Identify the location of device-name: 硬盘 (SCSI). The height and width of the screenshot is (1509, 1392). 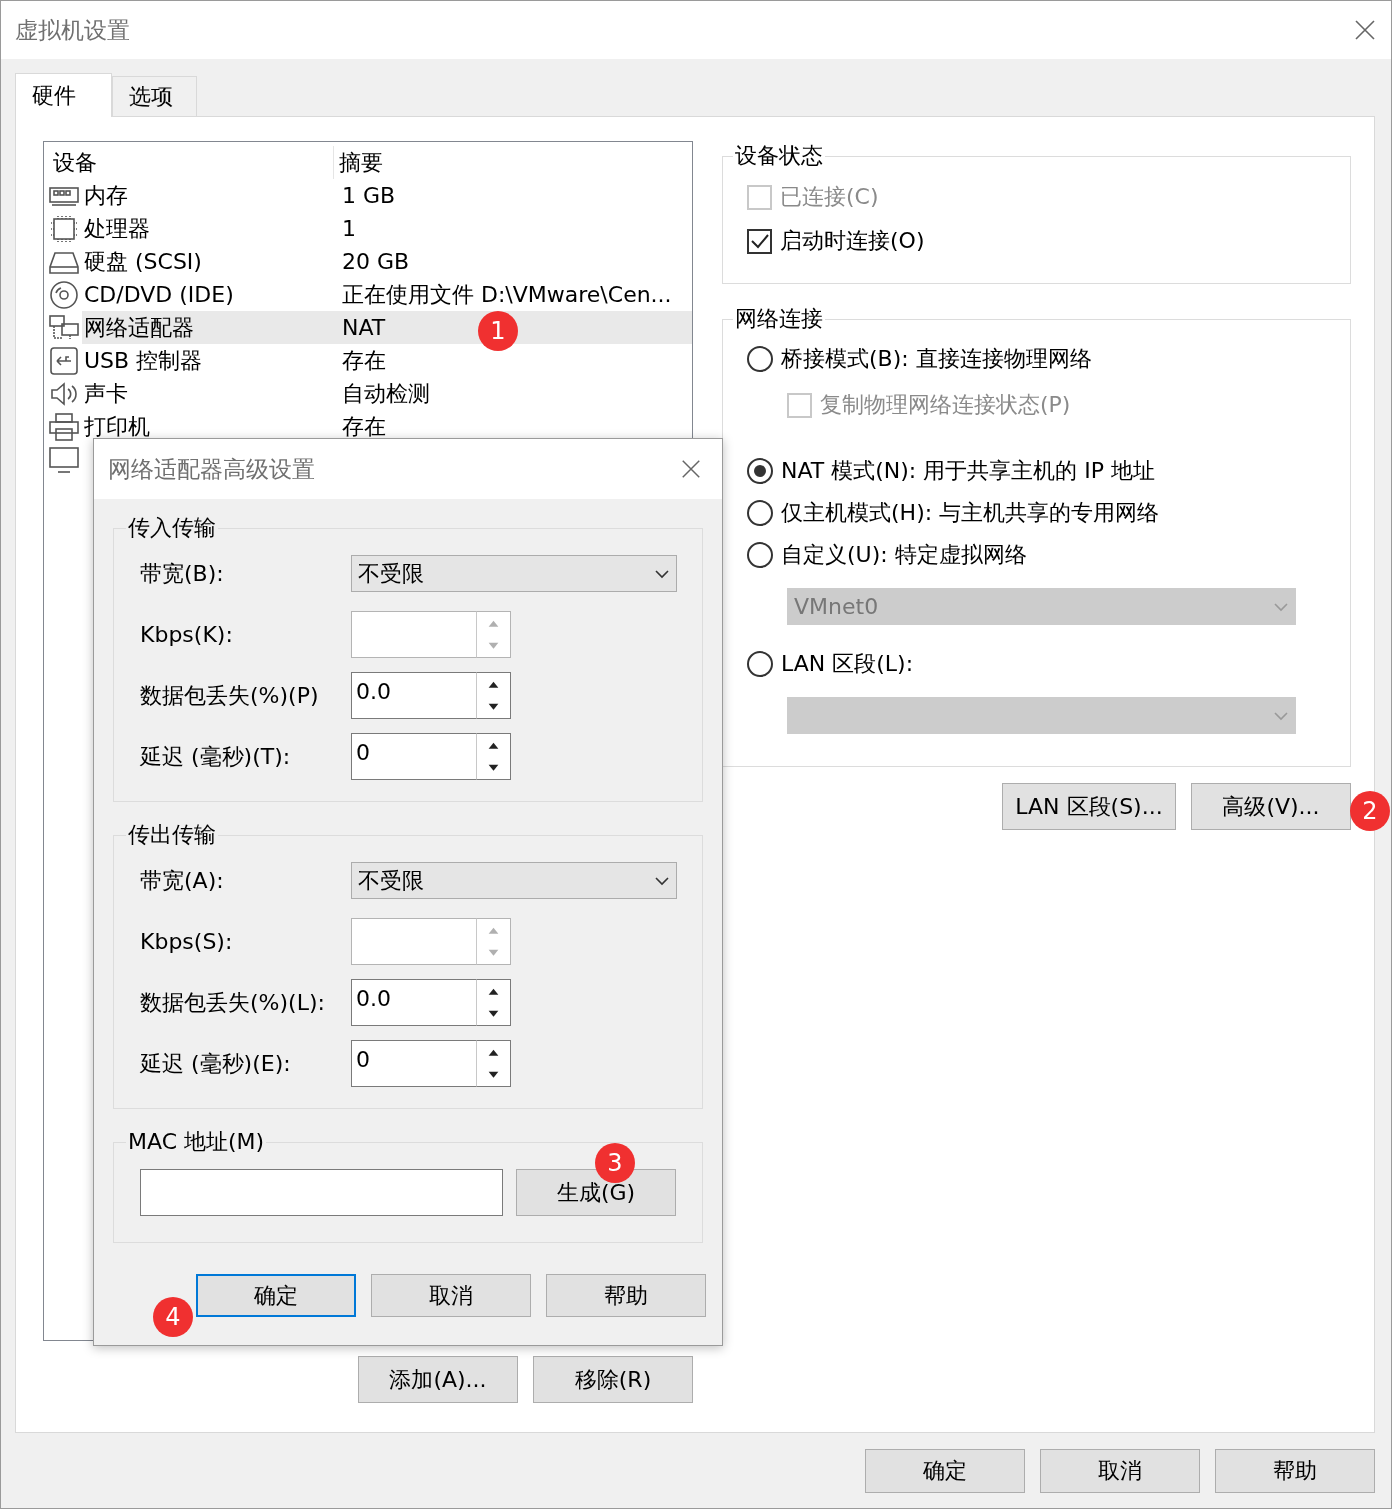
(143, 262).